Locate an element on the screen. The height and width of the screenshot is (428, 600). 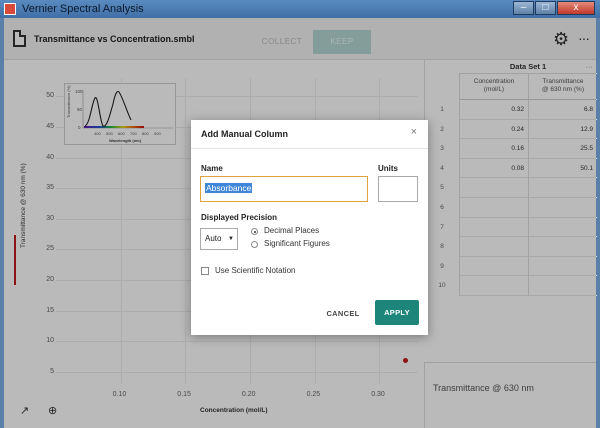
name-input-value: Absorbance is located at coordinates (229, 188).